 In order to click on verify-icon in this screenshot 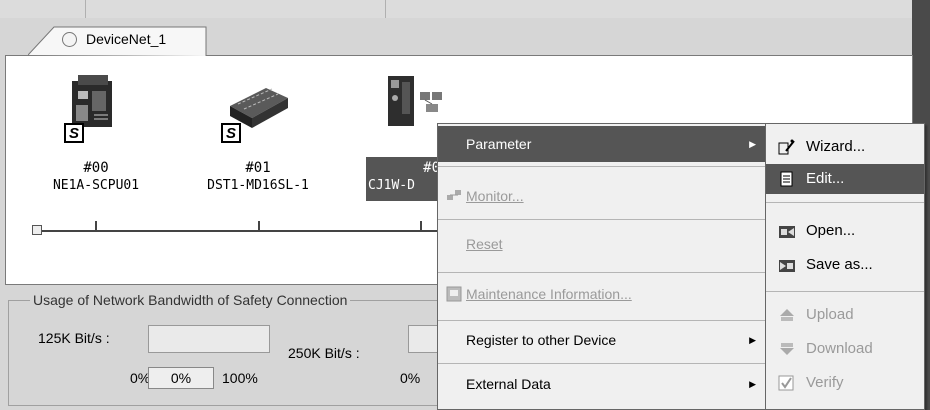, I will do `click(786, 383)`.